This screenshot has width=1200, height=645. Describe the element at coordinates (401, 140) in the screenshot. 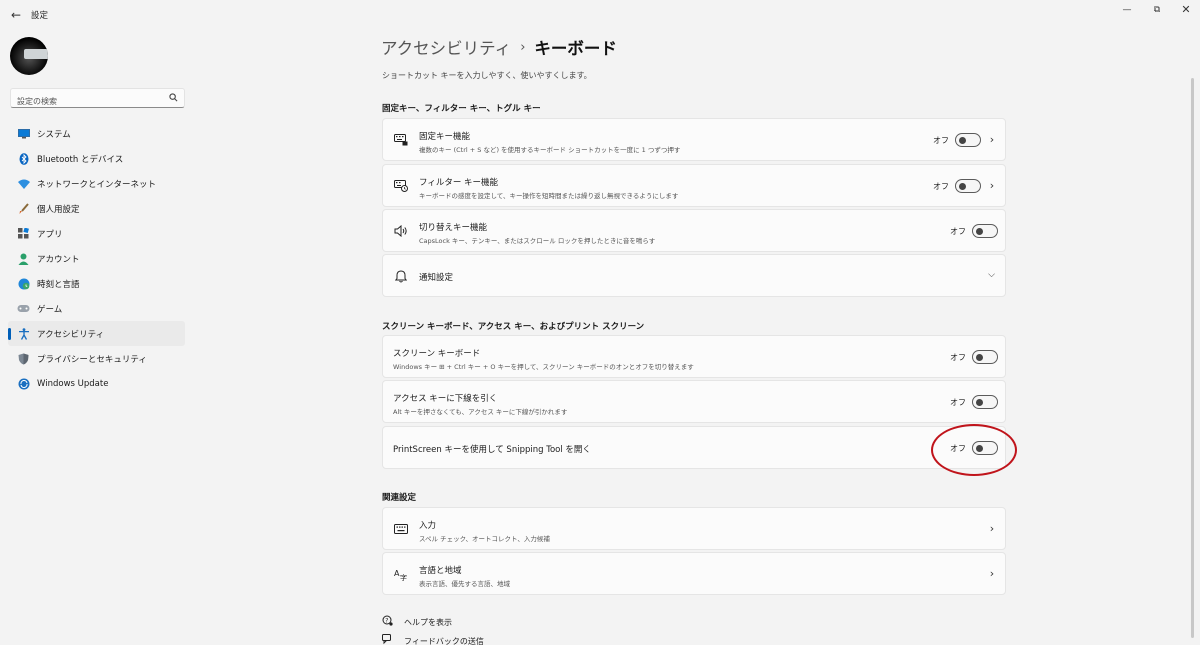

I see `keyboard-lock-icon` at that location.